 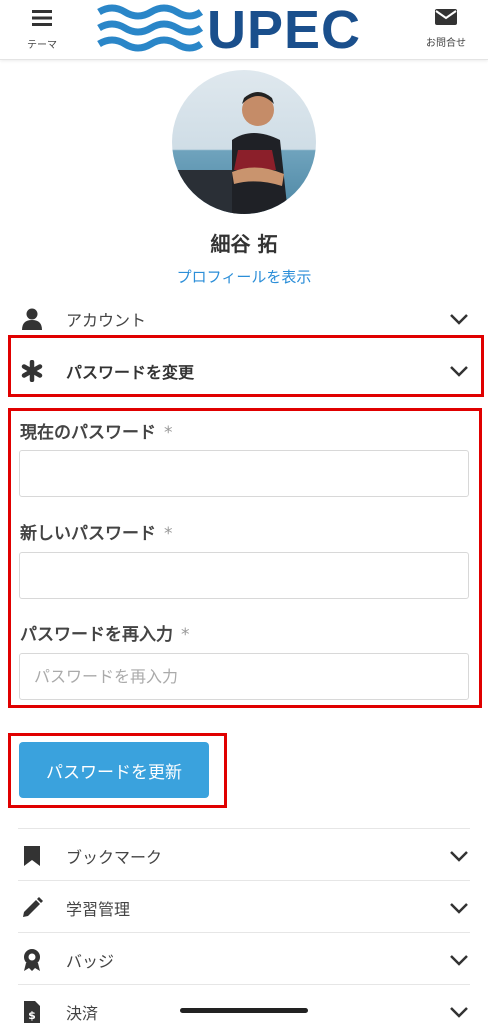 I want to click on change-password-section-label: パスワードを変更, so click(x=130, y=372).